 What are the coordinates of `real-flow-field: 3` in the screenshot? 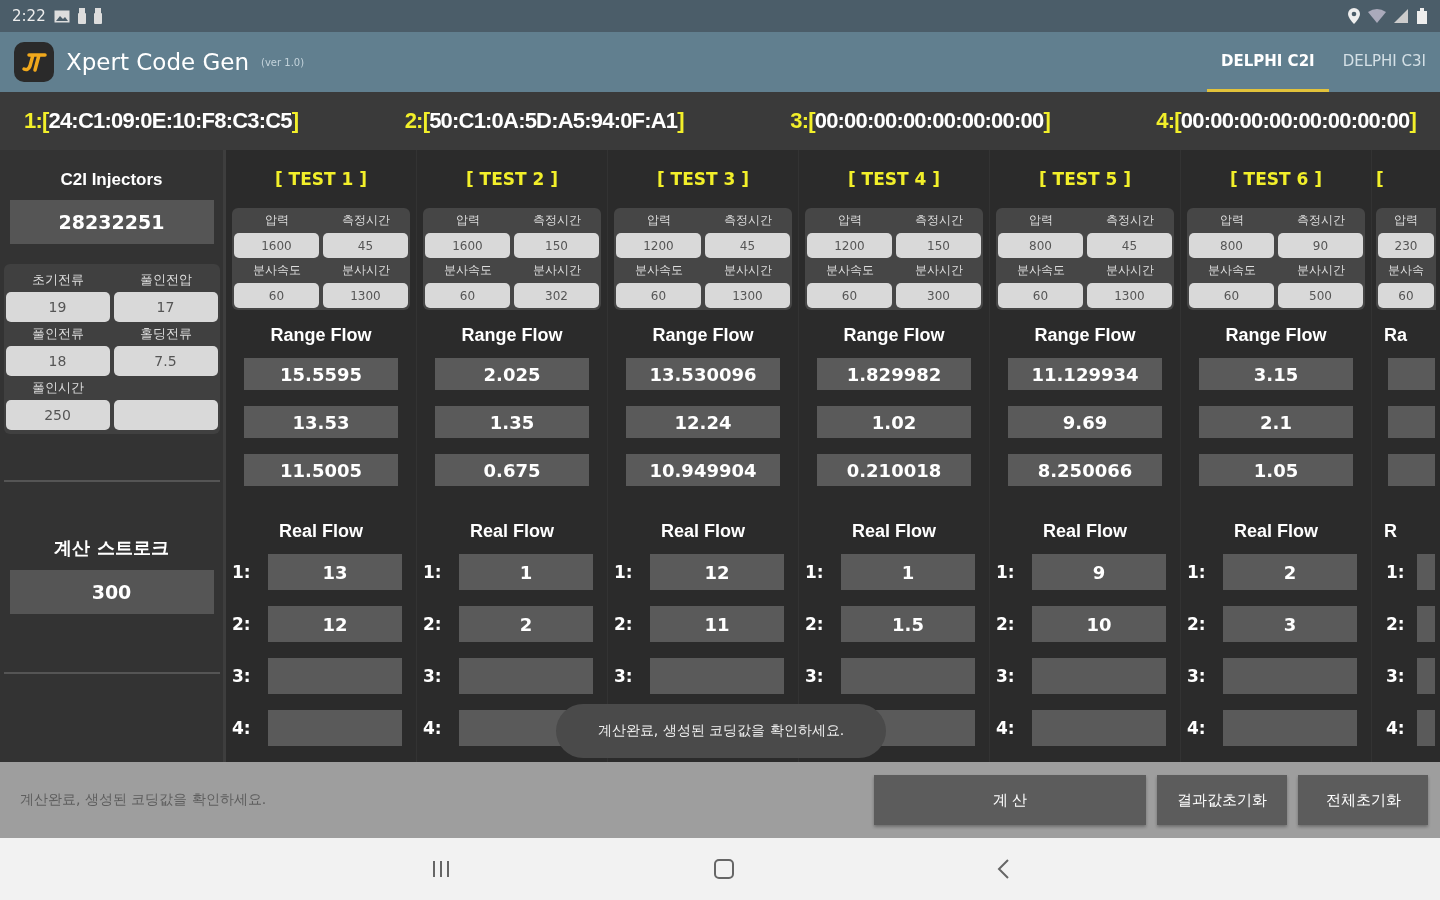 It's located at (1290, 624).